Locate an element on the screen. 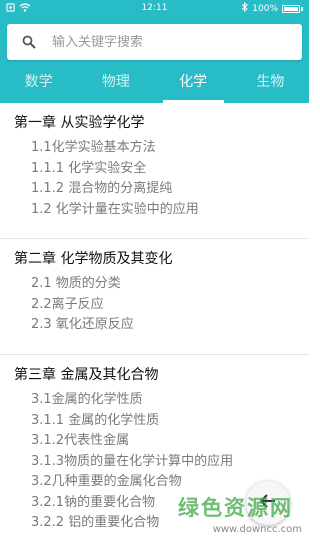  section-item: 1.2 化学计量在实验中的应用 is located at coordinates (161, 210).